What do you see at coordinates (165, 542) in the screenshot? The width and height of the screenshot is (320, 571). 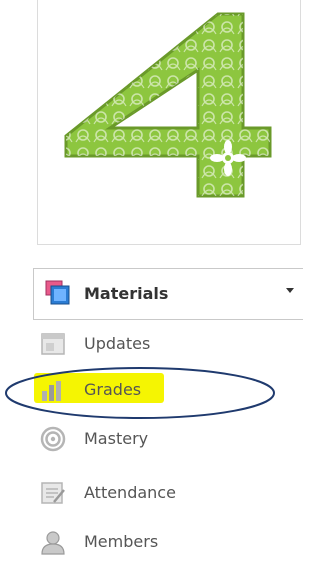 I see `nav-item-members: Members` at bounding box center [165, 542].